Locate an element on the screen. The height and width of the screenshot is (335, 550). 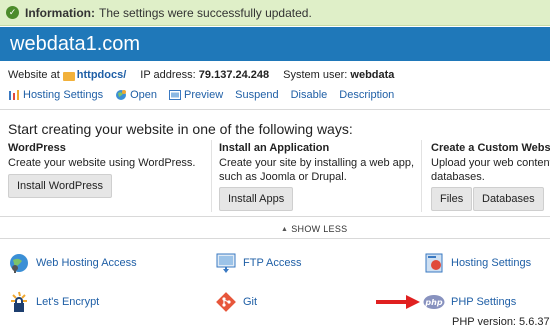
ftp-access-label: FTP Access is located at coordinates (272, 263).